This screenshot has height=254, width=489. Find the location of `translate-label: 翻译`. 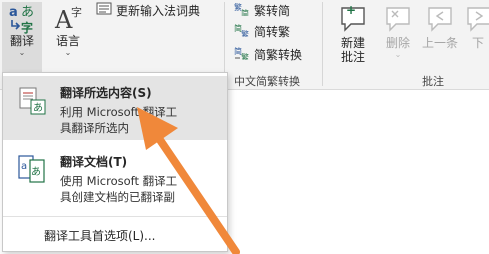

translate-label: 翻译 is located at coordinates (21, 41).